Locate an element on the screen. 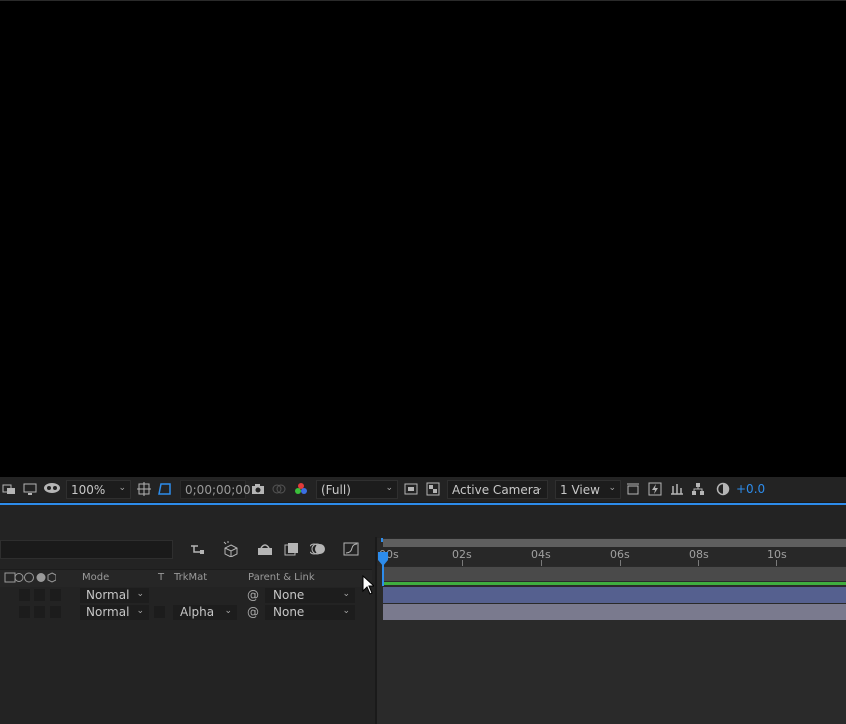  resolution-value: (Full) is located at coordinates (336, 489).